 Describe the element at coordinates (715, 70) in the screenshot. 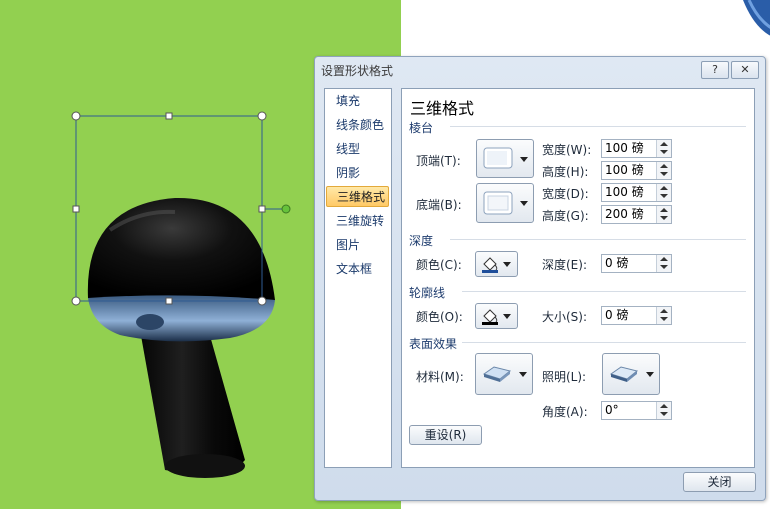

I see `help-button: ?` at that location.